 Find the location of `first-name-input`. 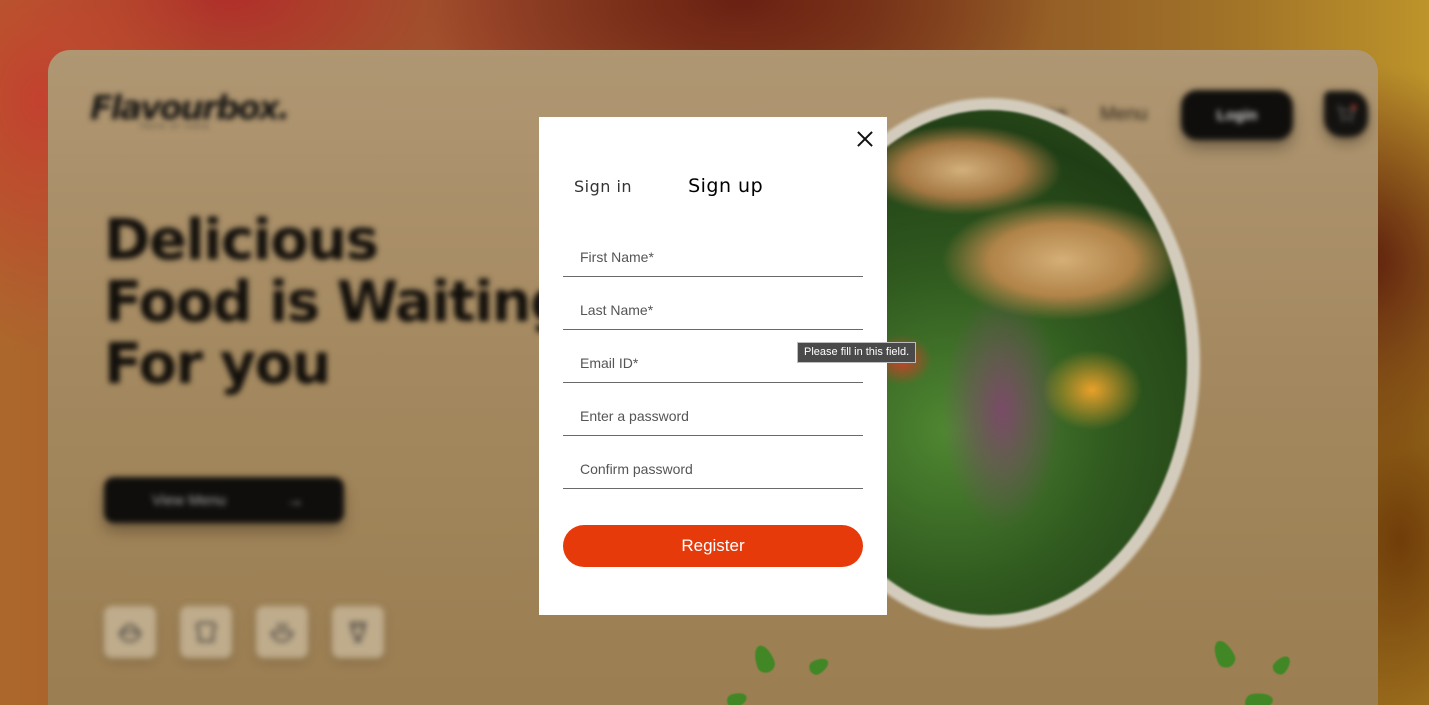

first-name-input is located at coordinates (713, 255).